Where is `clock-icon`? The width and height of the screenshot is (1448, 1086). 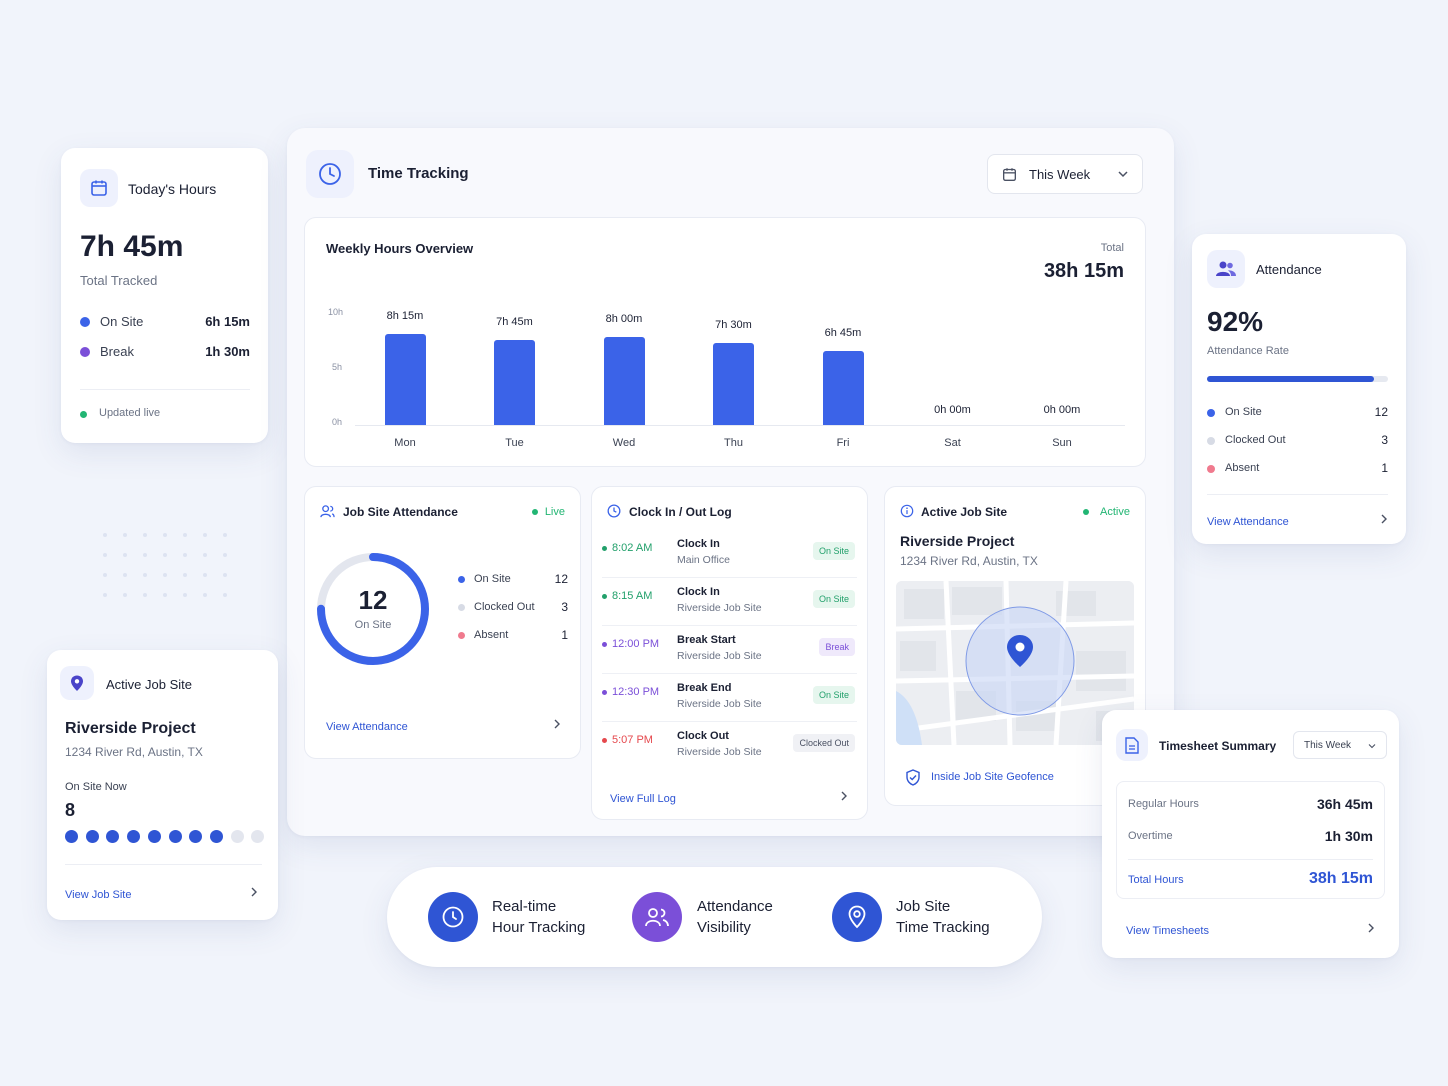
clock-icon is located at coordinates (453, 917).